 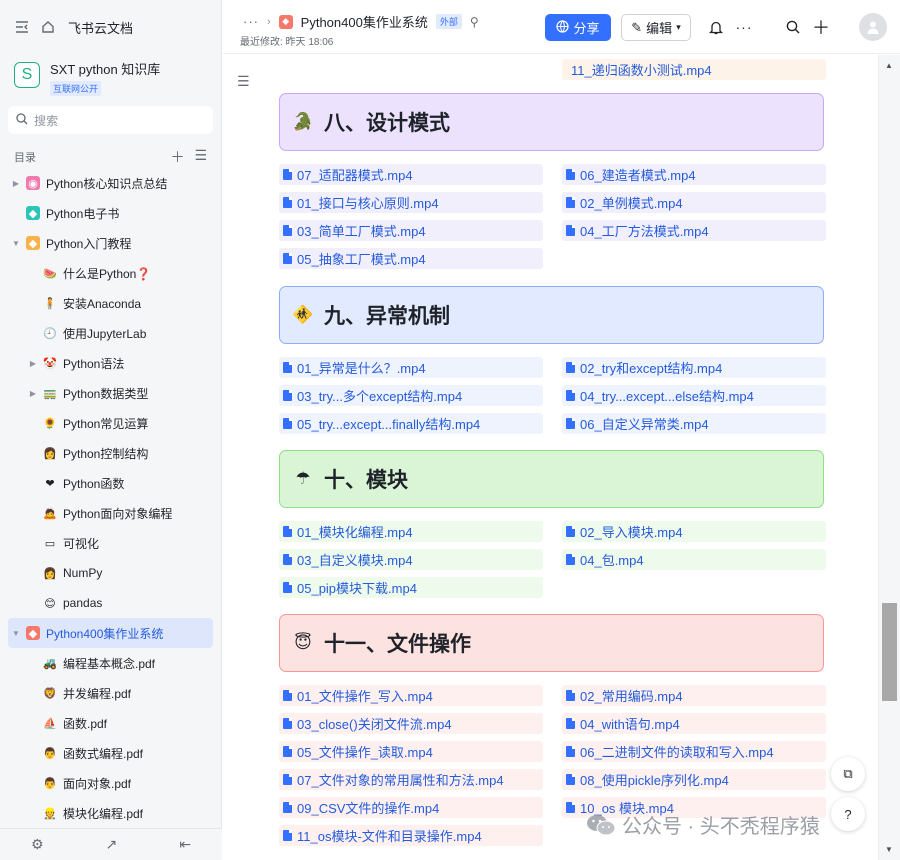 I want to click on toc-item: ▶🌻Python常见运算, so click(x=110, y=423).